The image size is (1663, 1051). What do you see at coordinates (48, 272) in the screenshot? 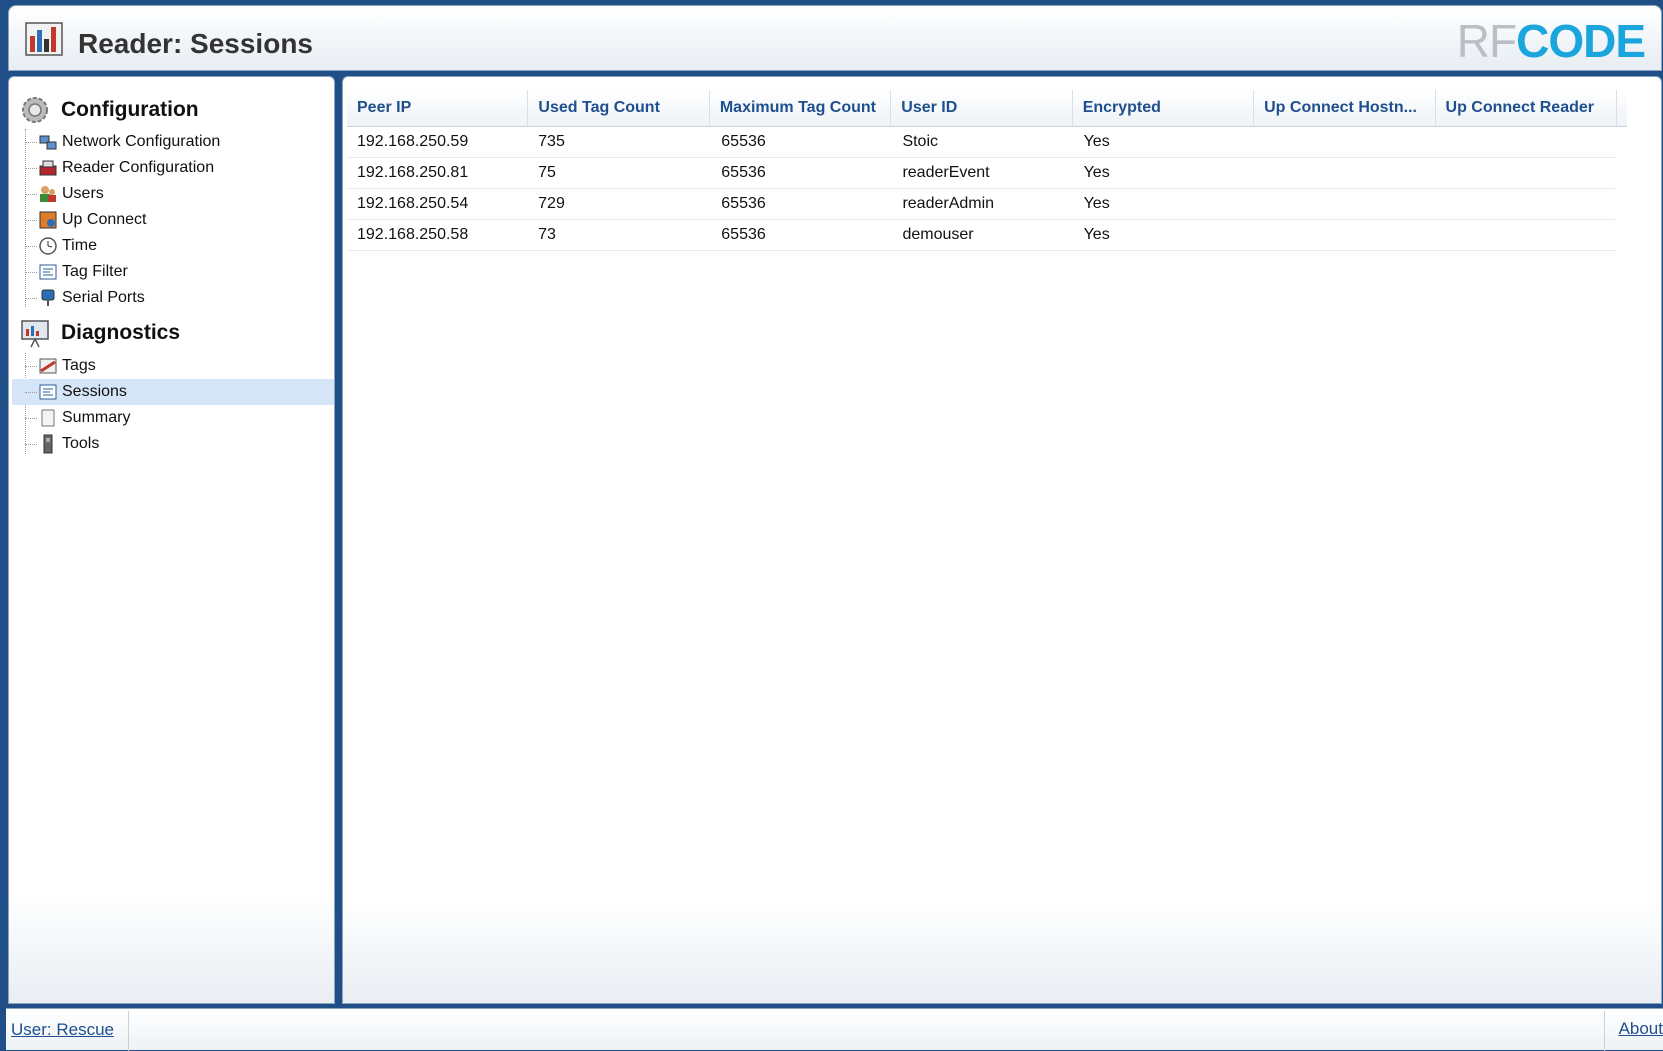
I see `filter-list-icon` at bounding box center [48, 272].